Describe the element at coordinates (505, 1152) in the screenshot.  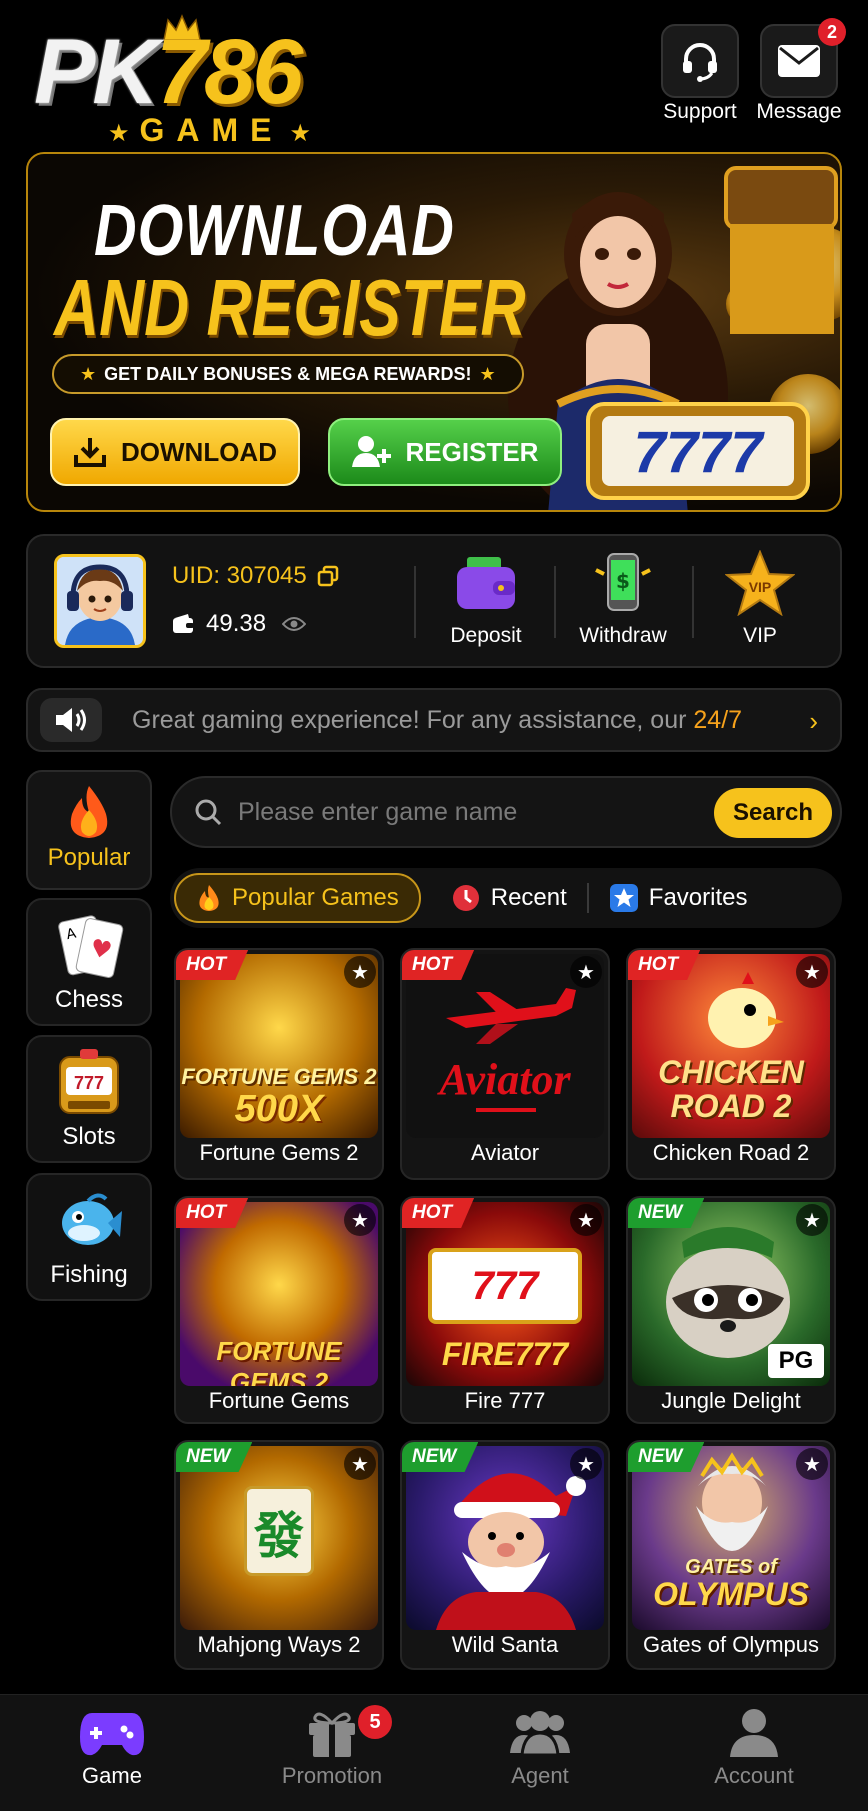
I see `game-name: Aviator` at that location.